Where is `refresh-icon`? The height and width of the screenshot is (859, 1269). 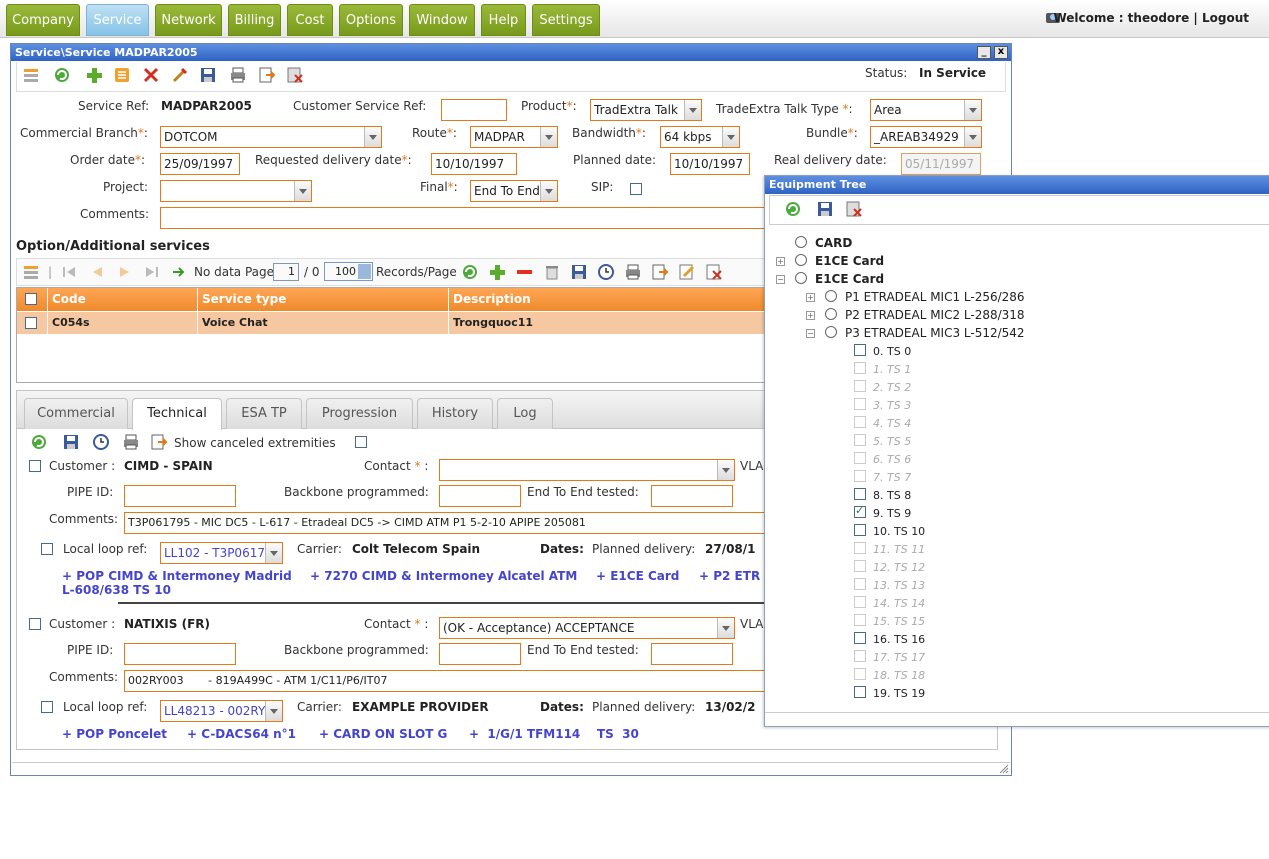 refresh-icon is located at coordinates (39, 442).